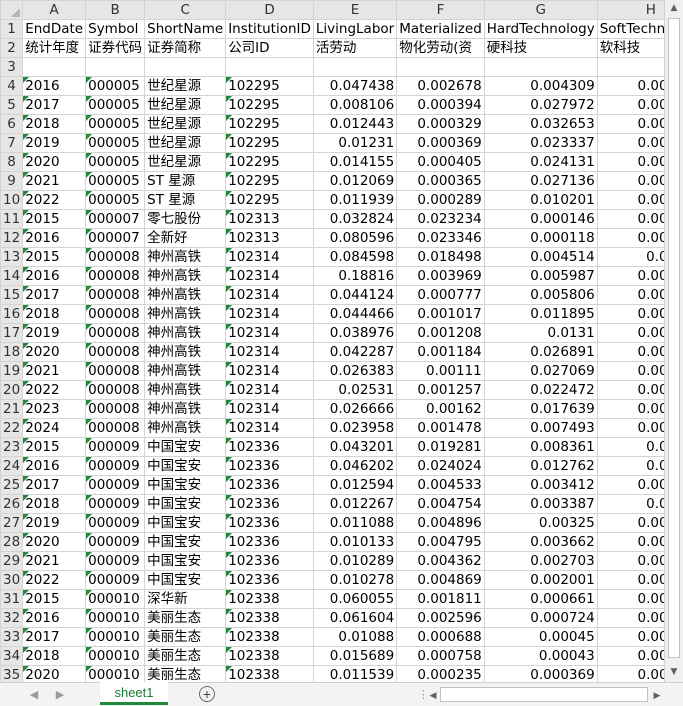  Describe the element at coordinates (540, 124) in the screenshot. I see `cell: 0.032653` at that location.